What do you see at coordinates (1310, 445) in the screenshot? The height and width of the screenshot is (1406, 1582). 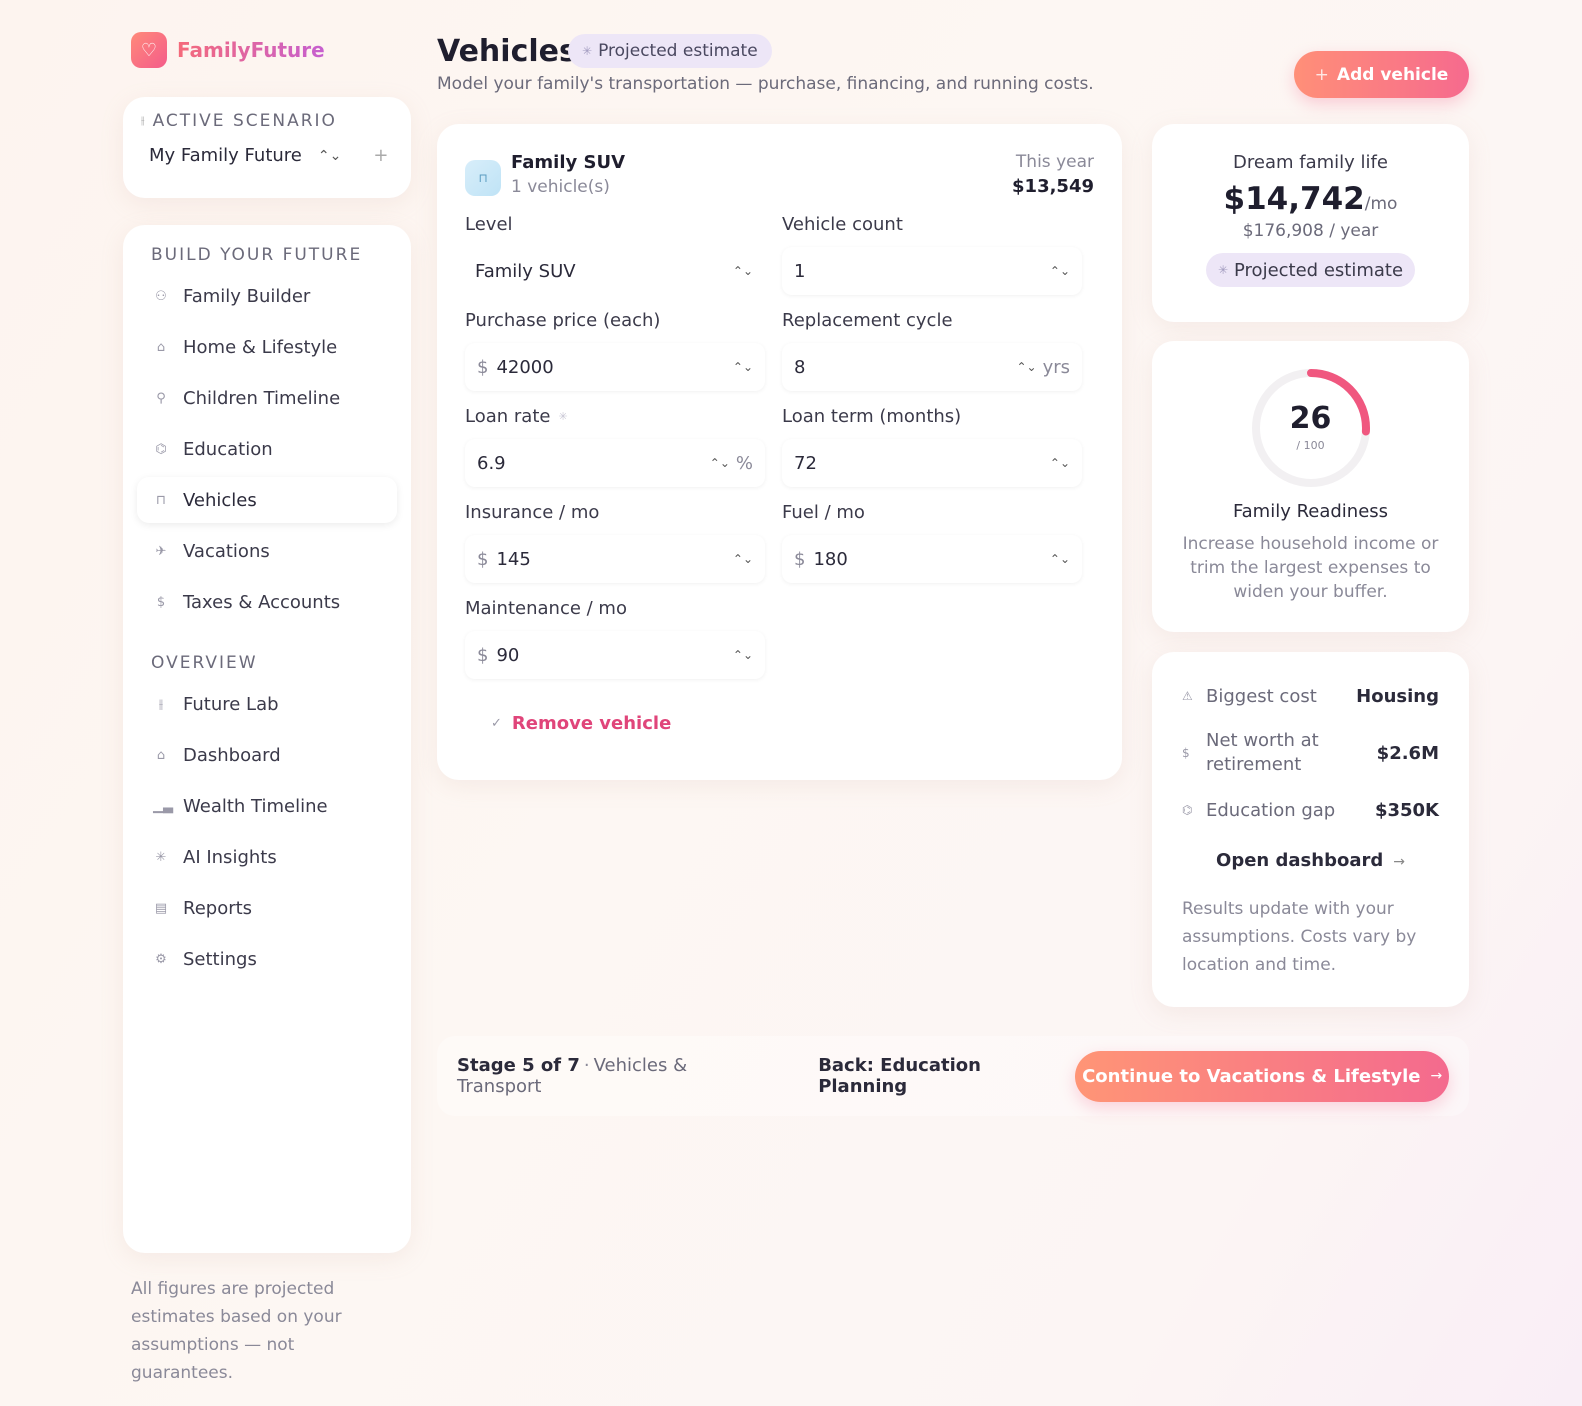 I see `readiness-max: / 100` at bounding box center [1310, 445].